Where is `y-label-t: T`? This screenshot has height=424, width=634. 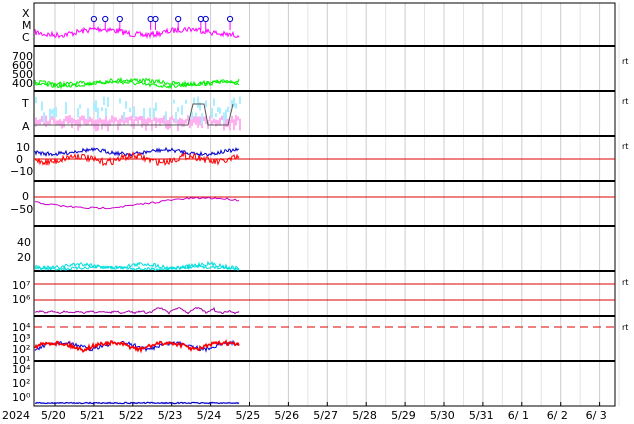
y-label-t: T is located at coordinates (25, 103).